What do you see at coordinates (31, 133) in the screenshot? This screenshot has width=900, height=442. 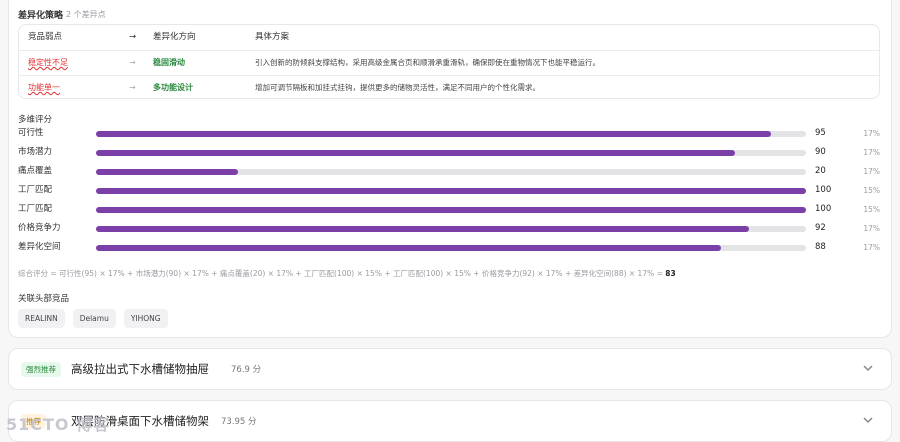 I see `score-label: 可行性` at bounding box center [31, 133].